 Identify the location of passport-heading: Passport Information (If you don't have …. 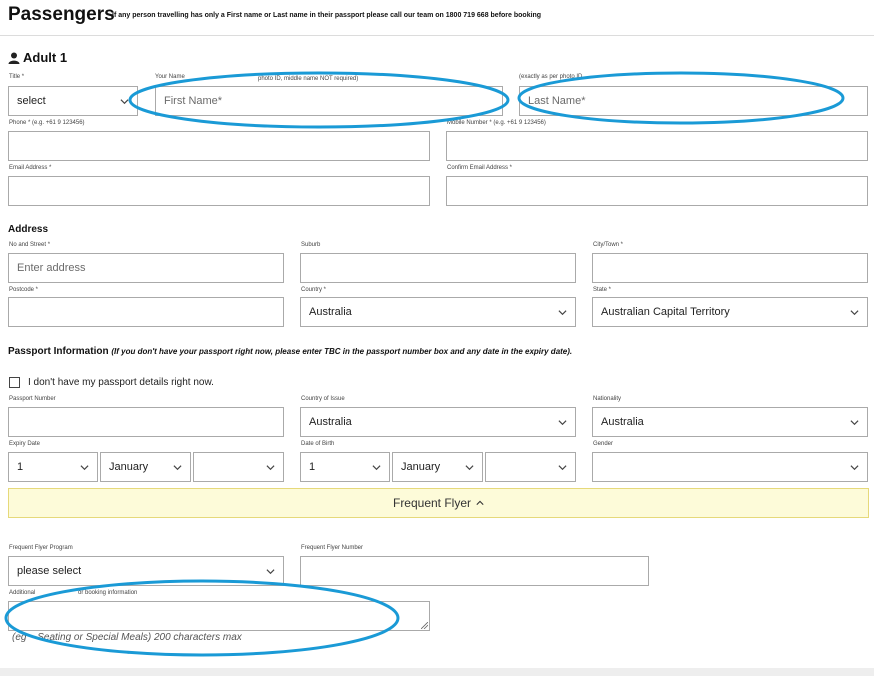
(290, 351).